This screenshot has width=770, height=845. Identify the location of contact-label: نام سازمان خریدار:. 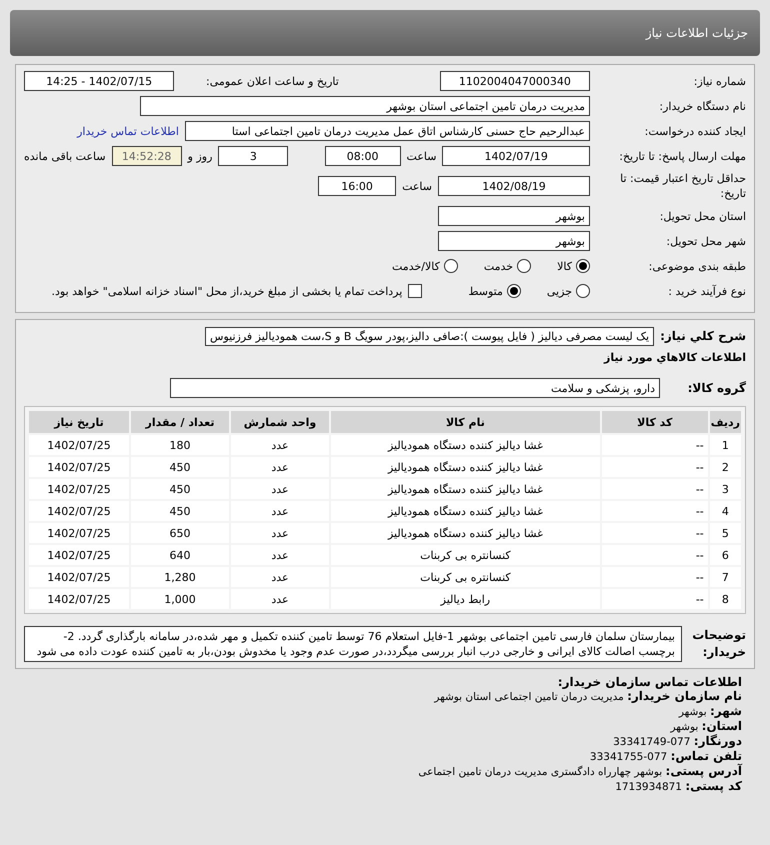
(684, 696).